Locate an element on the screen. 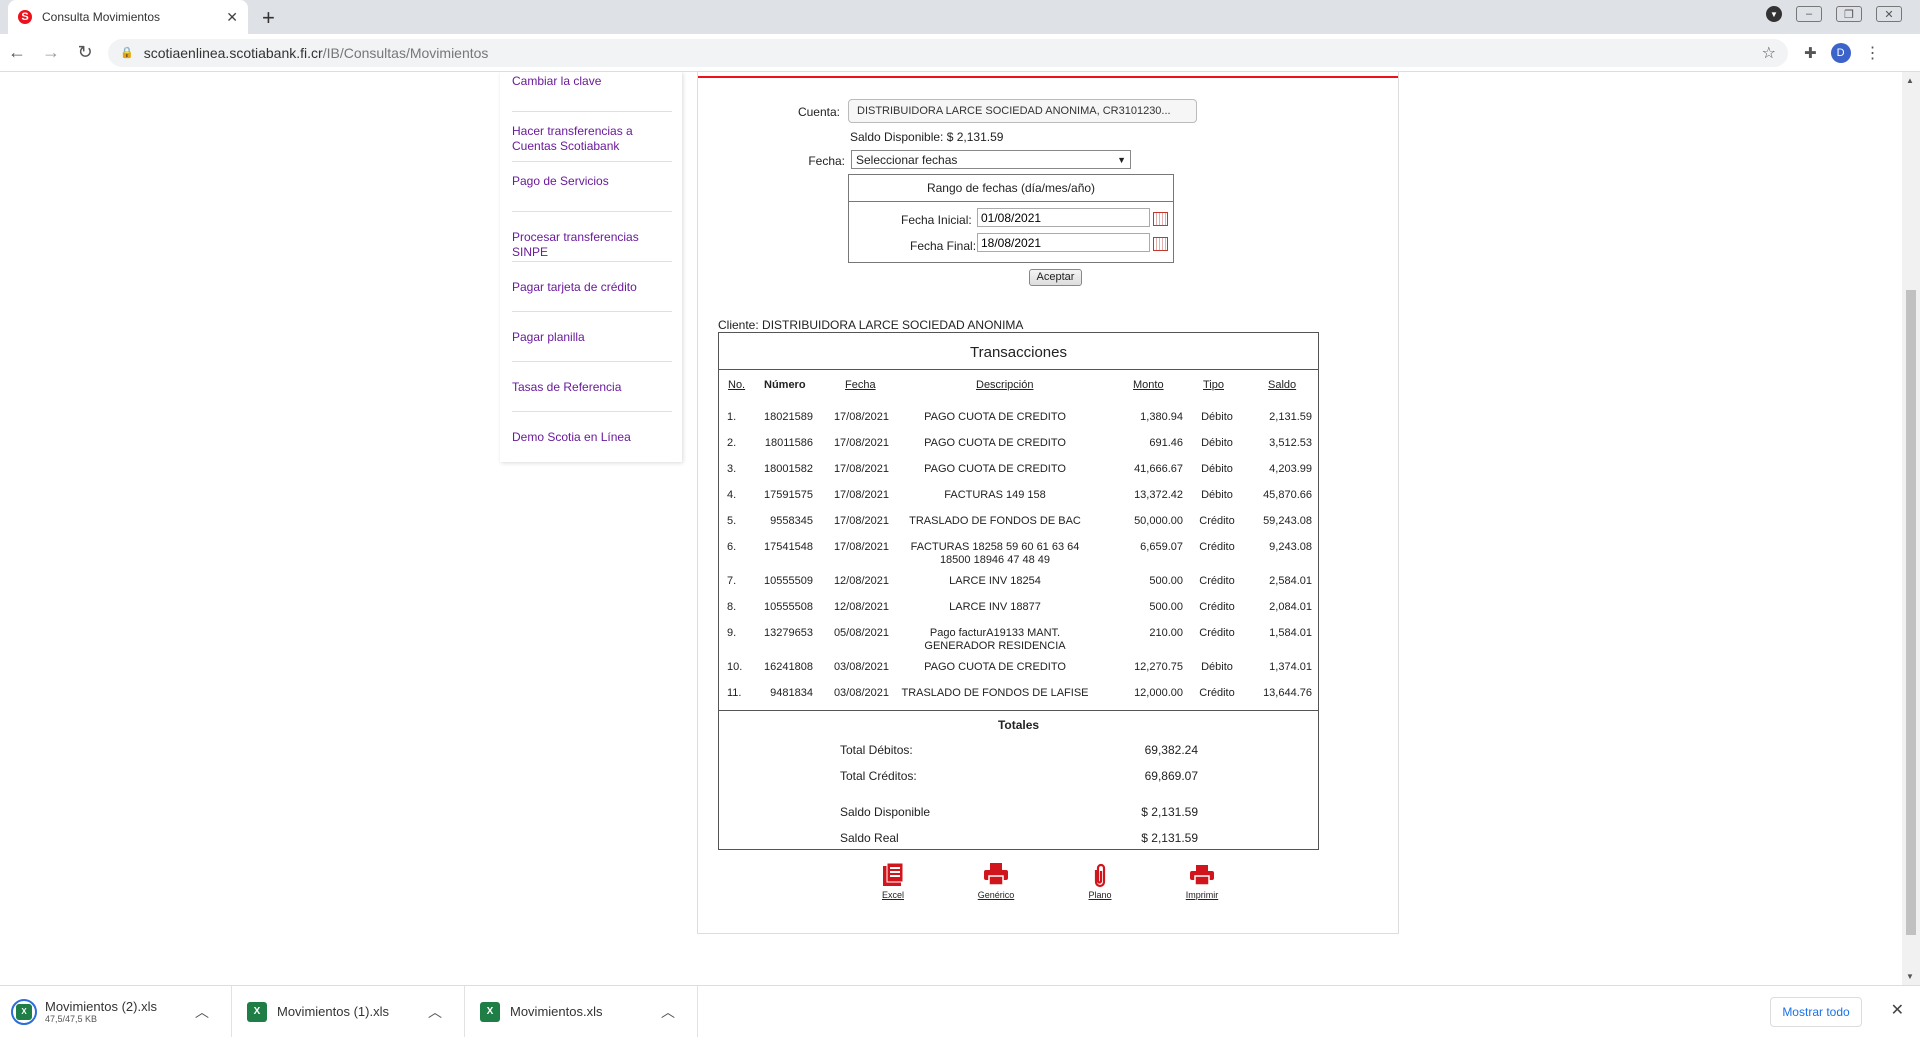  cell-balance: 1,584.01 is located at coordinates (1290, 633).